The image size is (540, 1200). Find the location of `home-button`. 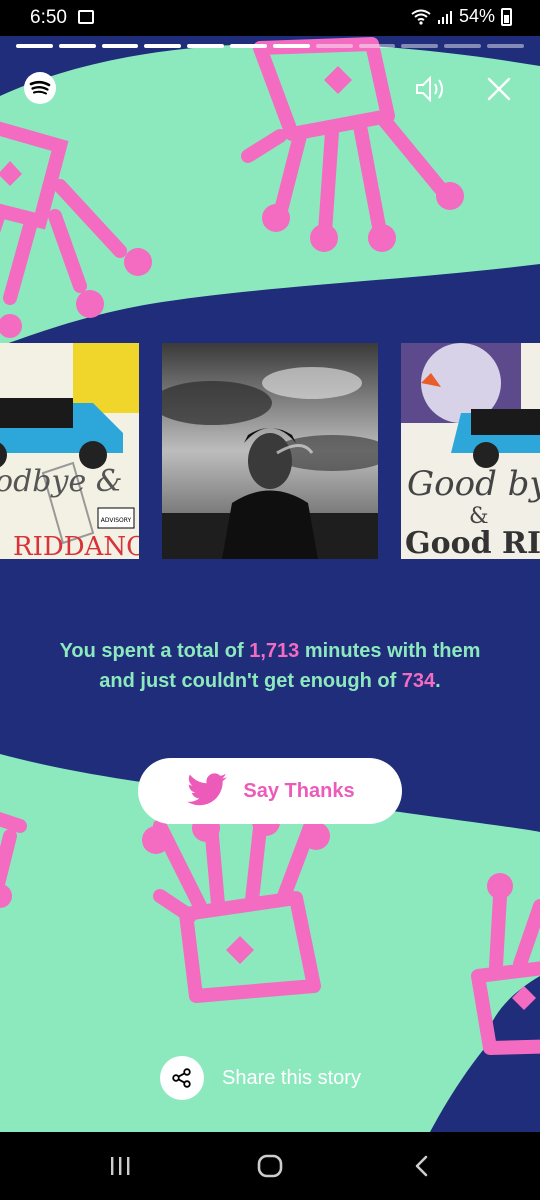

home-button is located at coordinates (270, 1166).